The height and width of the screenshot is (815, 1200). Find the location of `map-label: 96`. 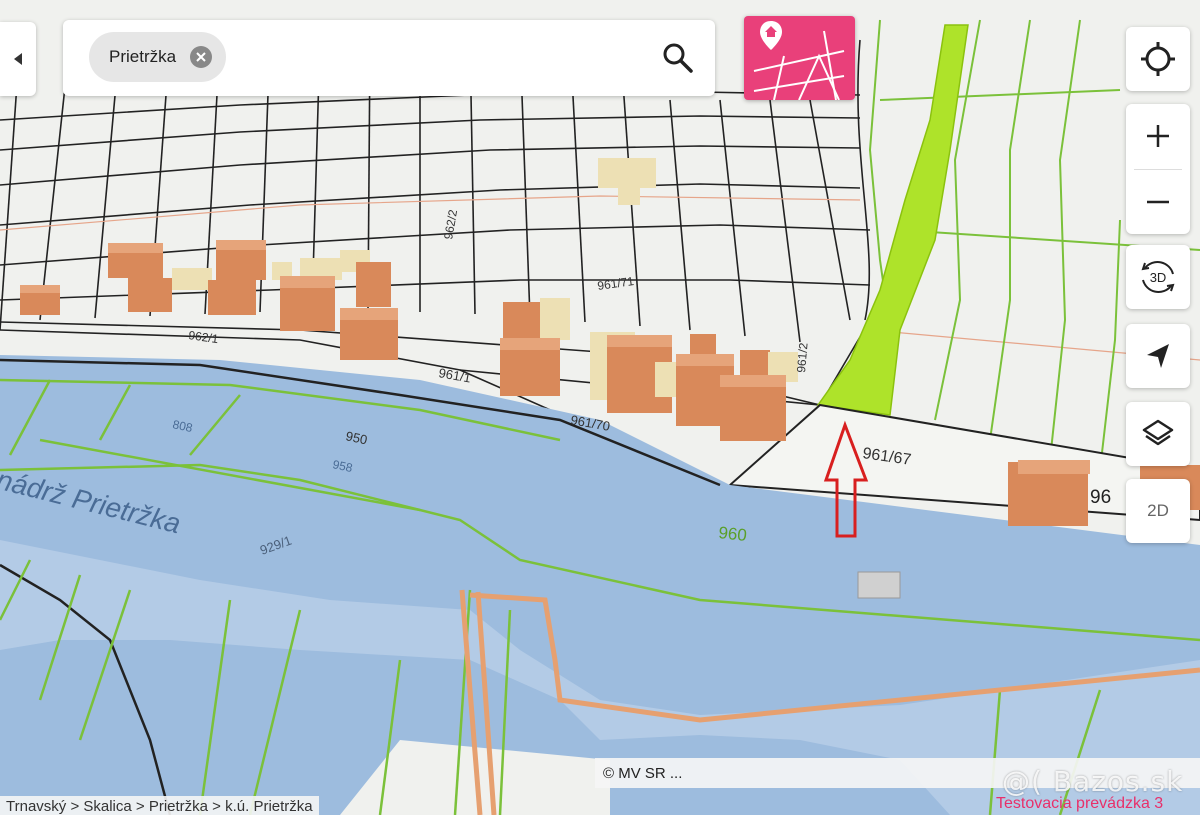

map-label: 96 is located at coordinates (1100, 497).